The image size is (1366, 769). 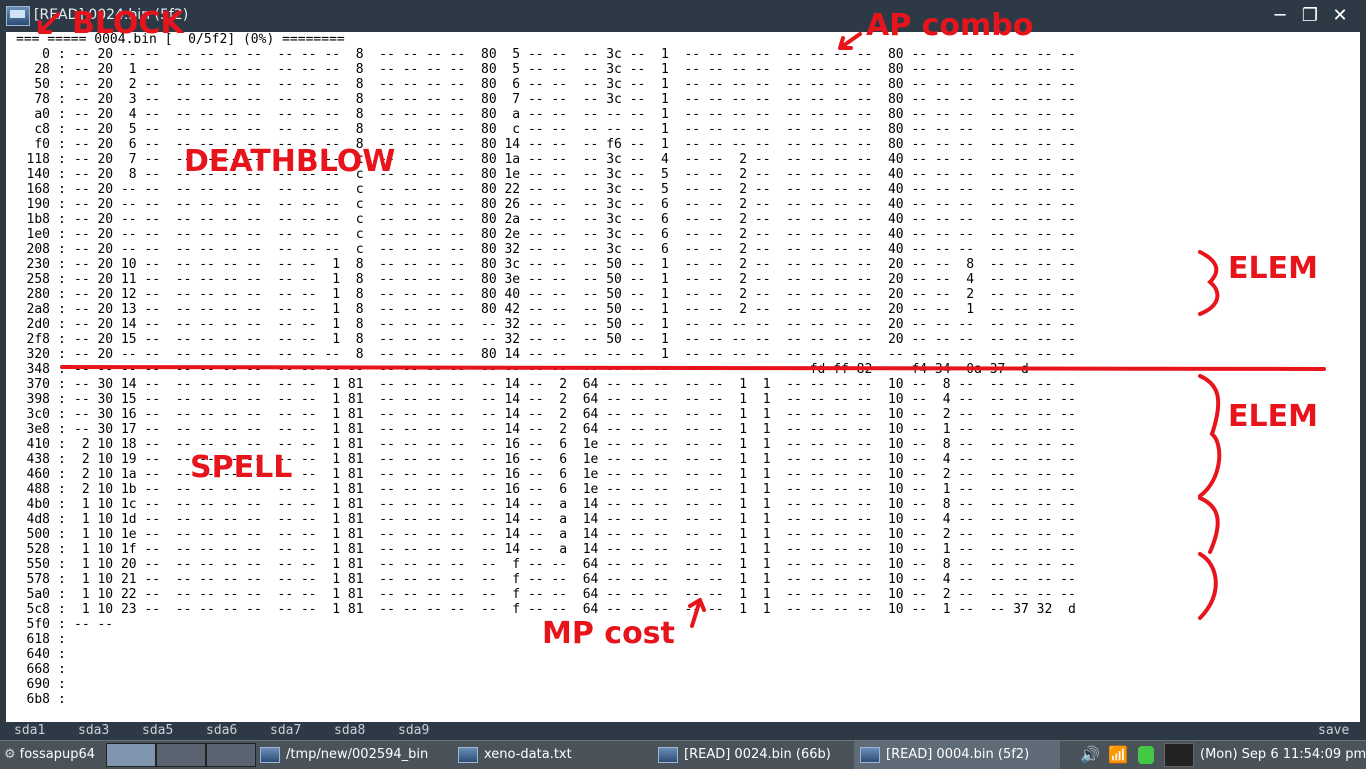 I want to click on elem-brace-top, so click(x=1209, y=283).